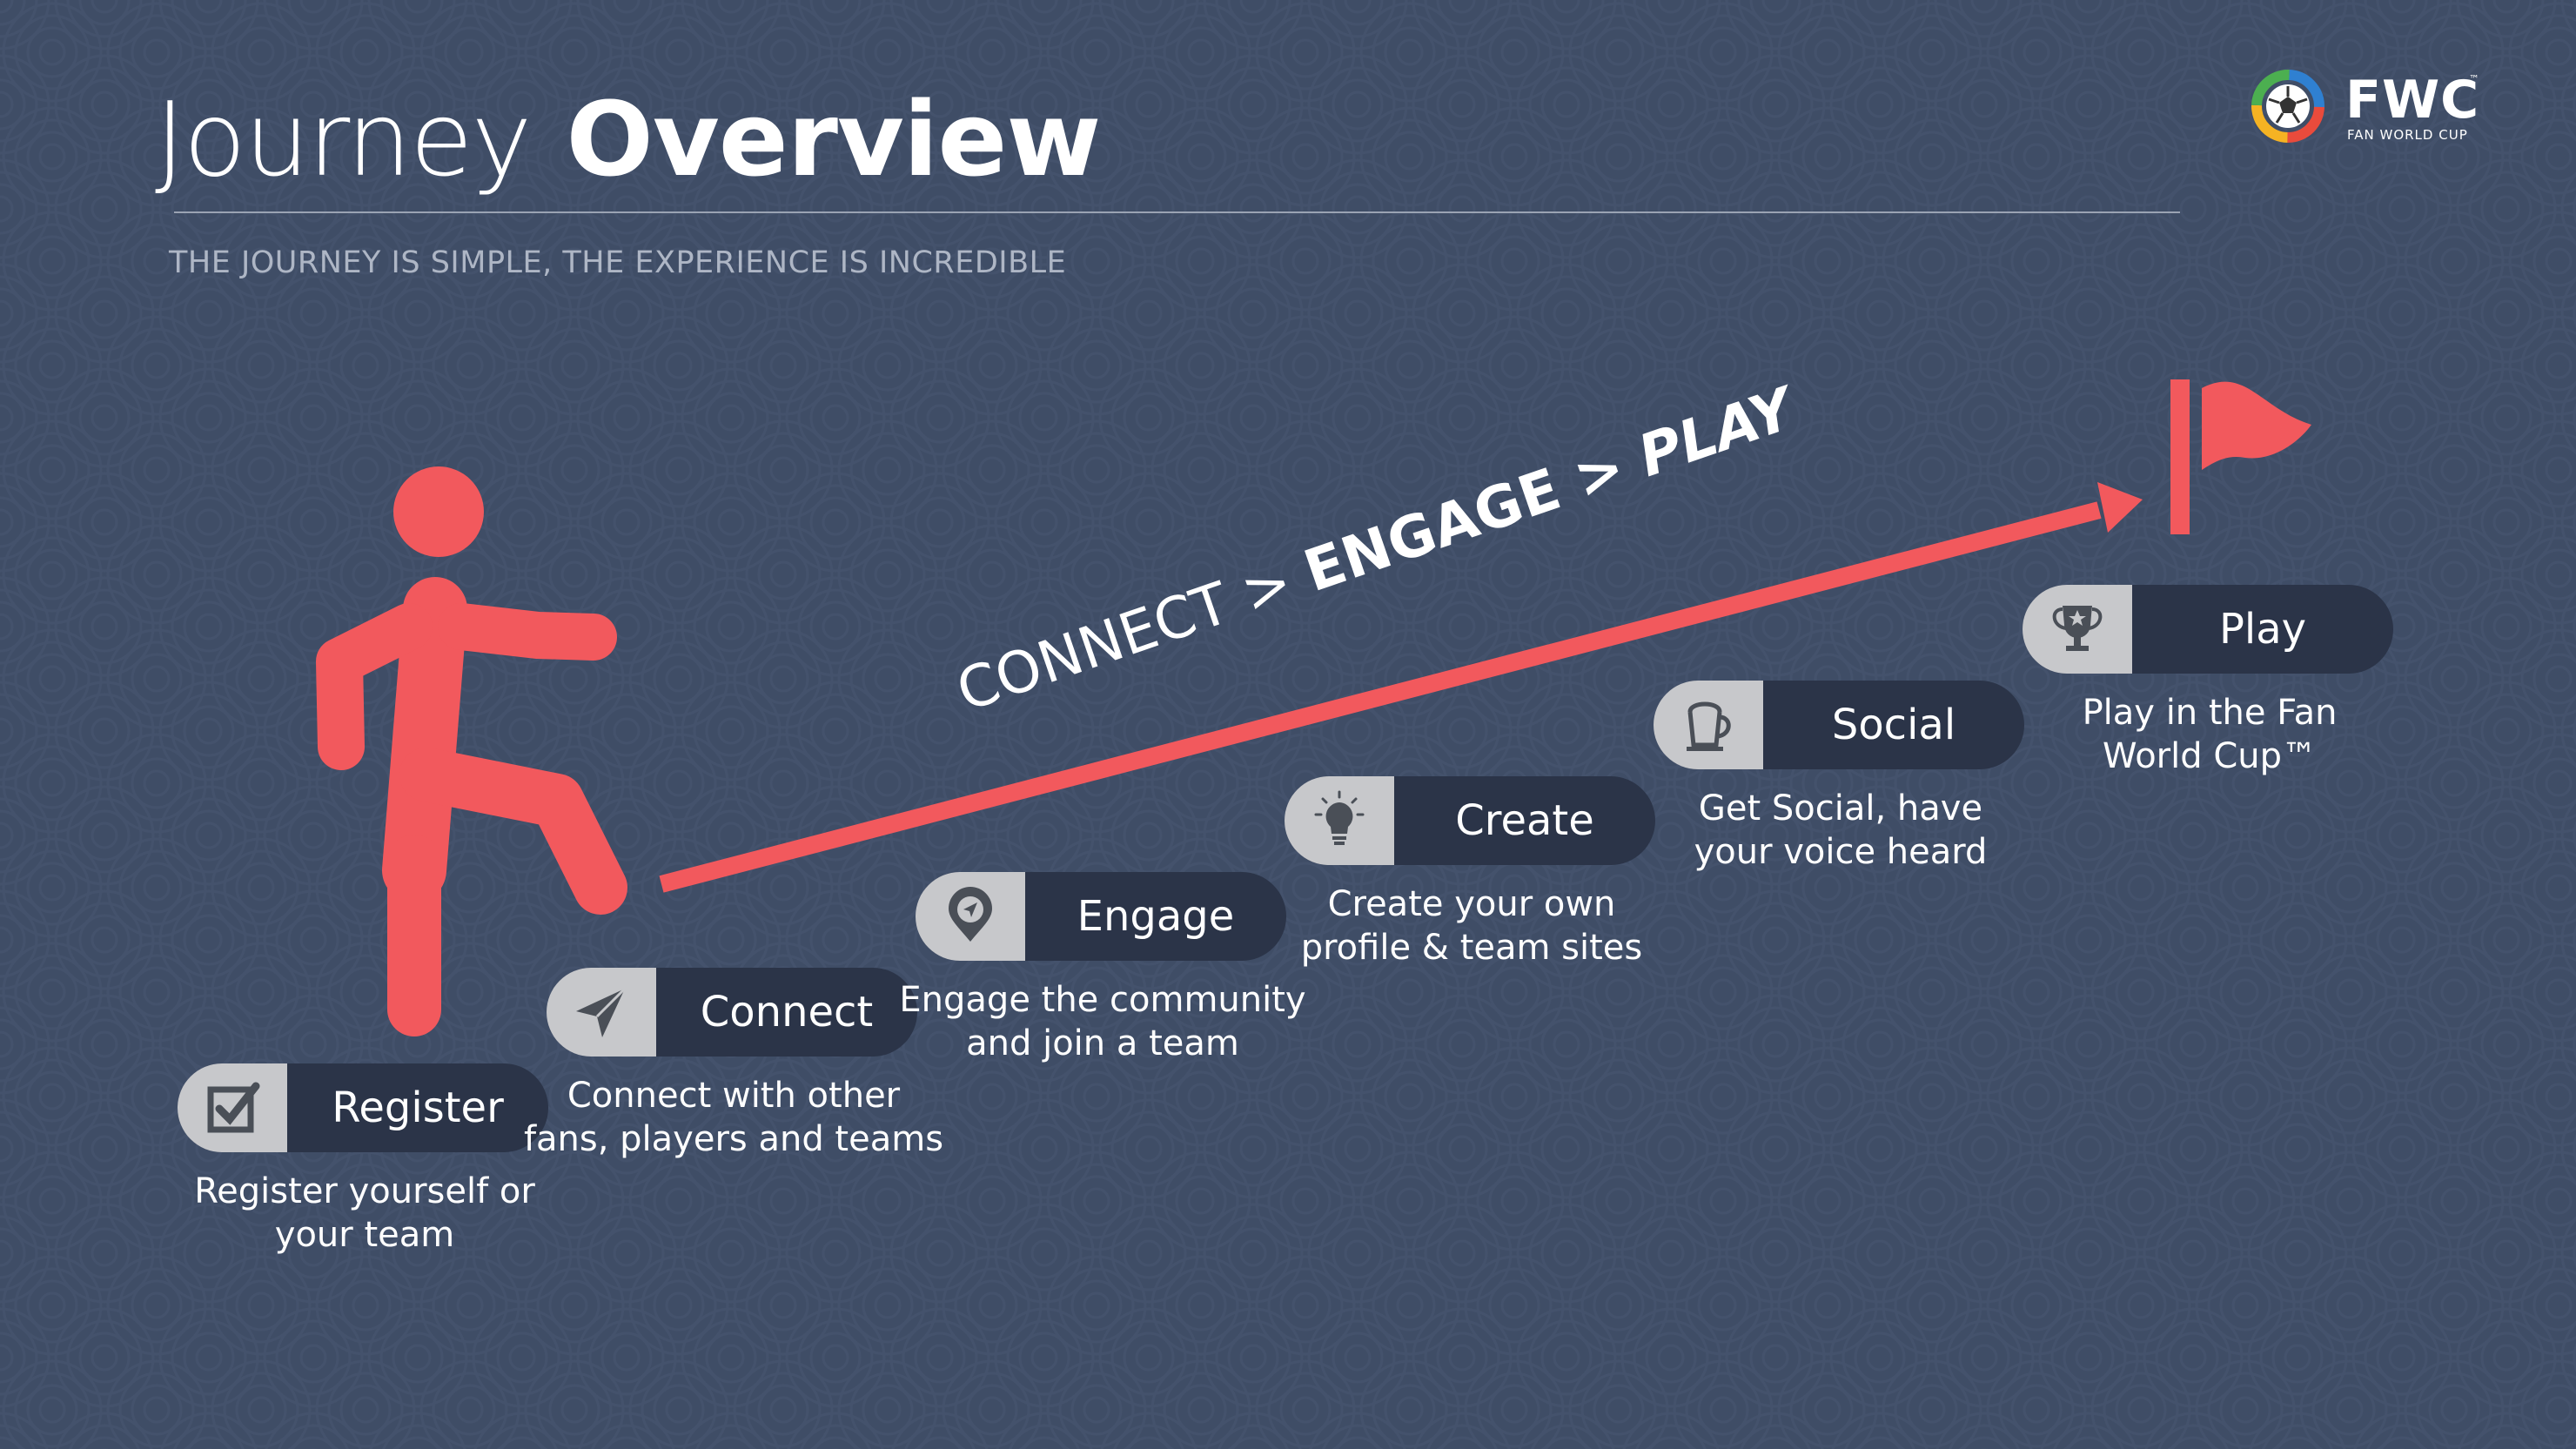 The height and width of the screenshot is (1449, 2576). Describe the element at coordinates (1102, 1000) in the screenshot. I see `desc-line: Engage the community` at that location.